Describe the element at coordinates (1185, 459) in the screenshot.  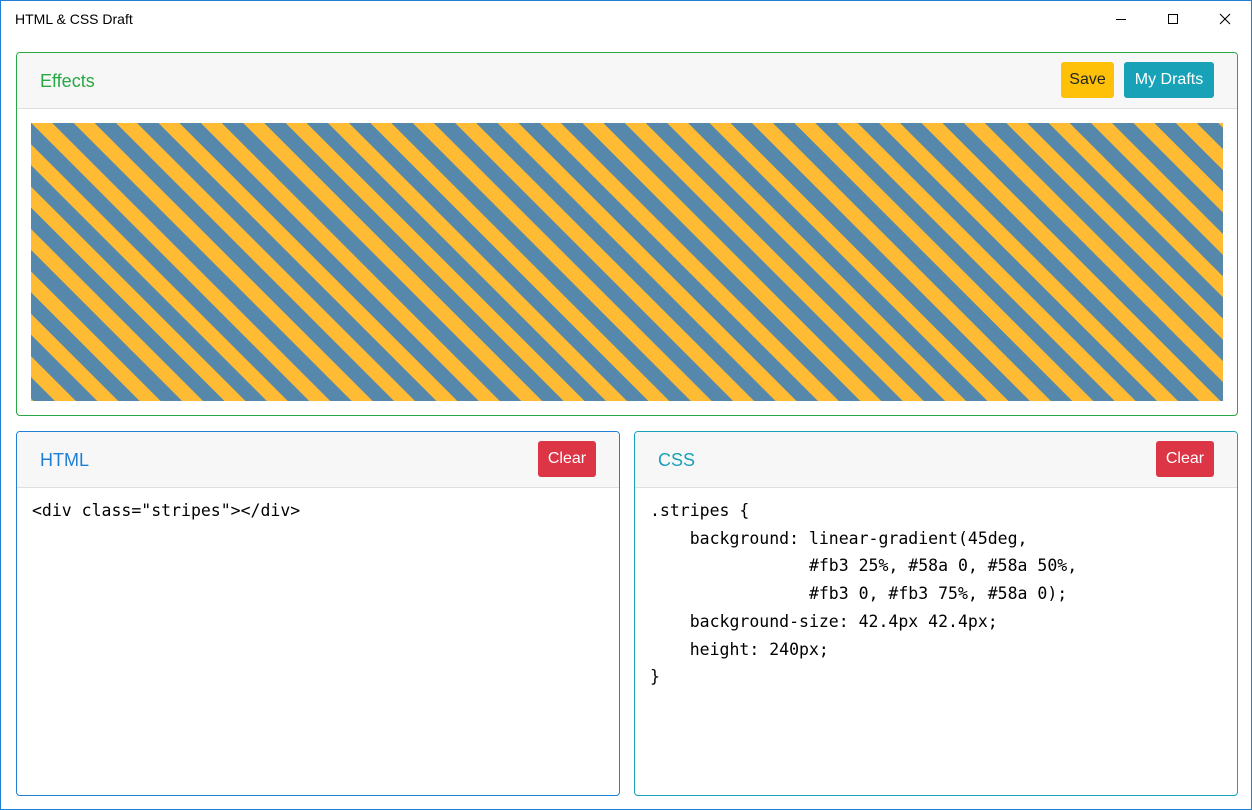
I see `clear-css-button: Clear` at that location.